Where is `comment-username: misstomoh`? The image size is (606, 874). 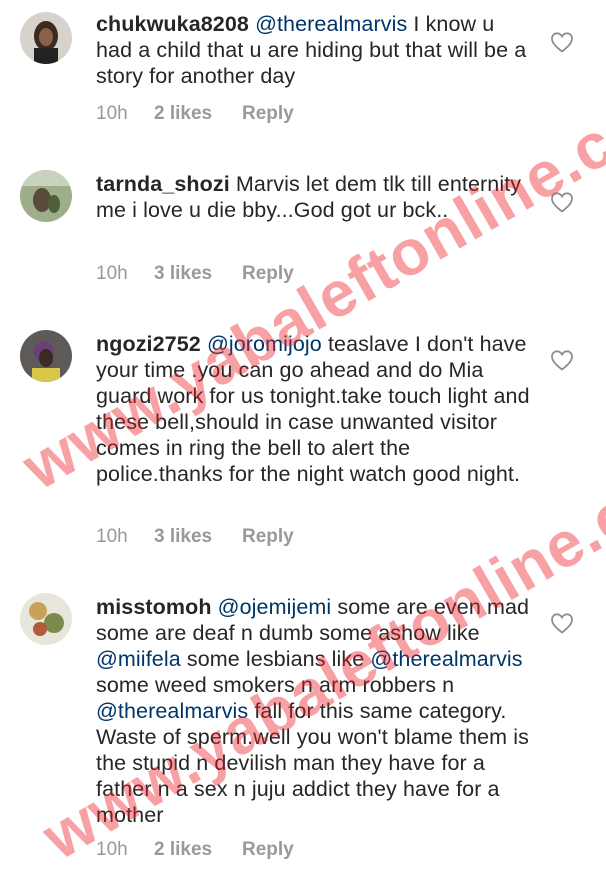 comment-username: misstomoh is located at coordinates (154, 607).